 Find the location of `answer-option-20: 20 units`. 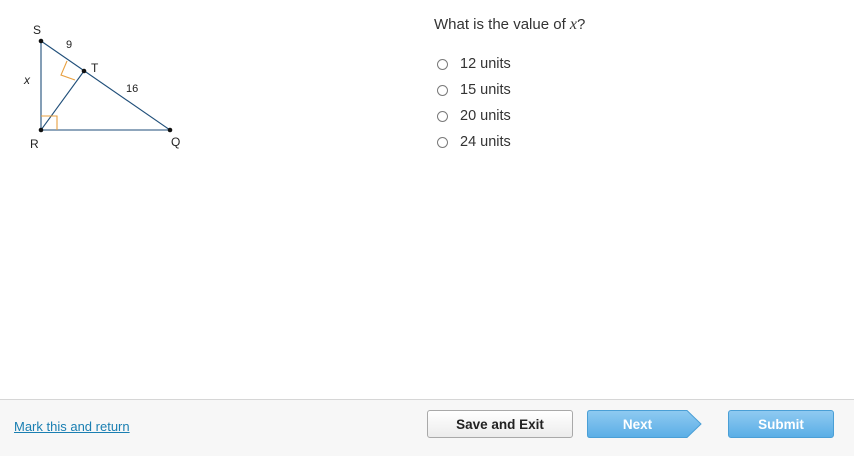

answer-option-20: 20 units is located at coordinates (474, 116).